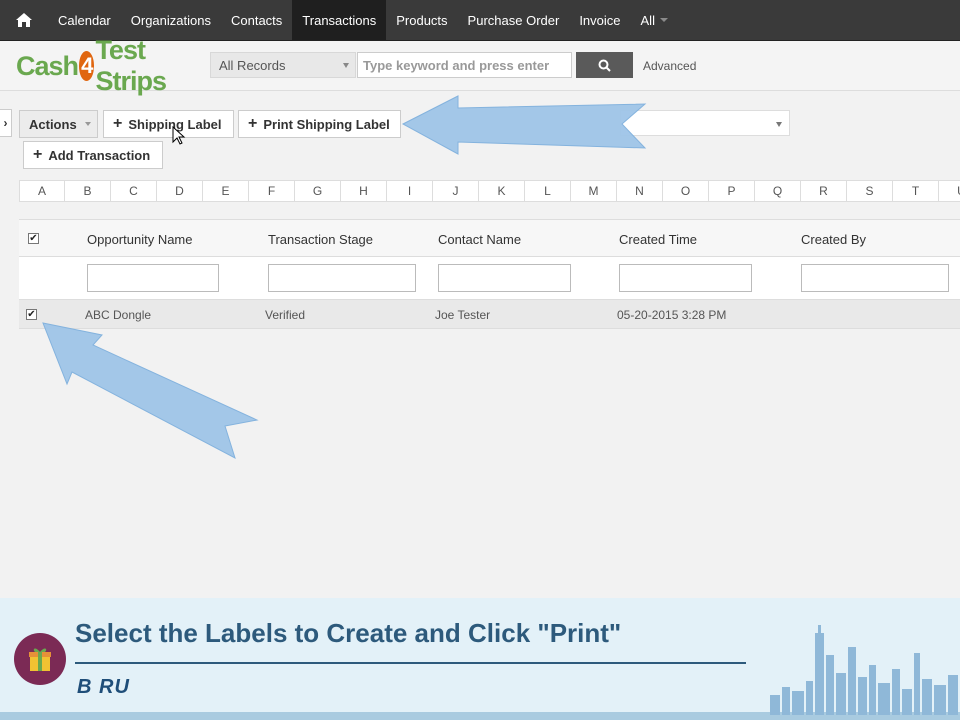  Describe the element at coordinates (272, 191) in the screenshot. I see `alpha-letter: F` at that location.